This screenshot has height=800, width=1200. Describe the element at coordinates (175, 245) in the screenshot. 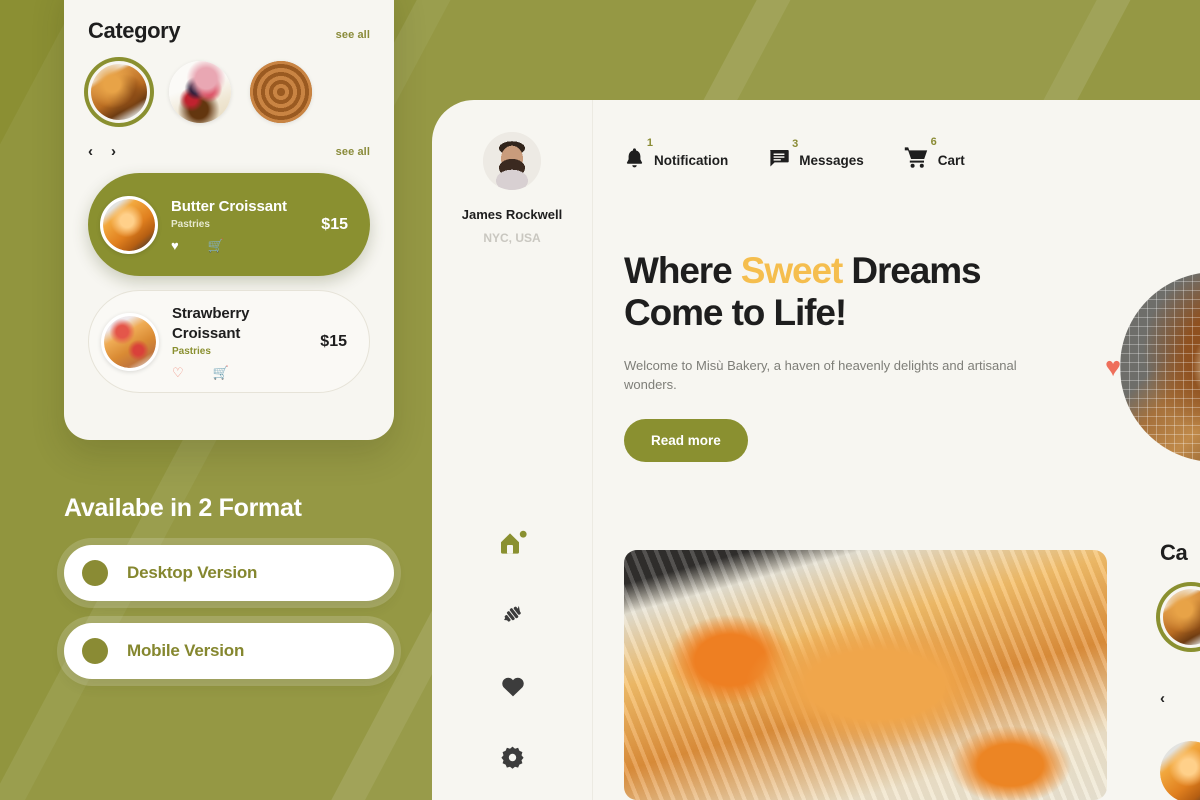

I see `heart-icon: ♥` at that location.